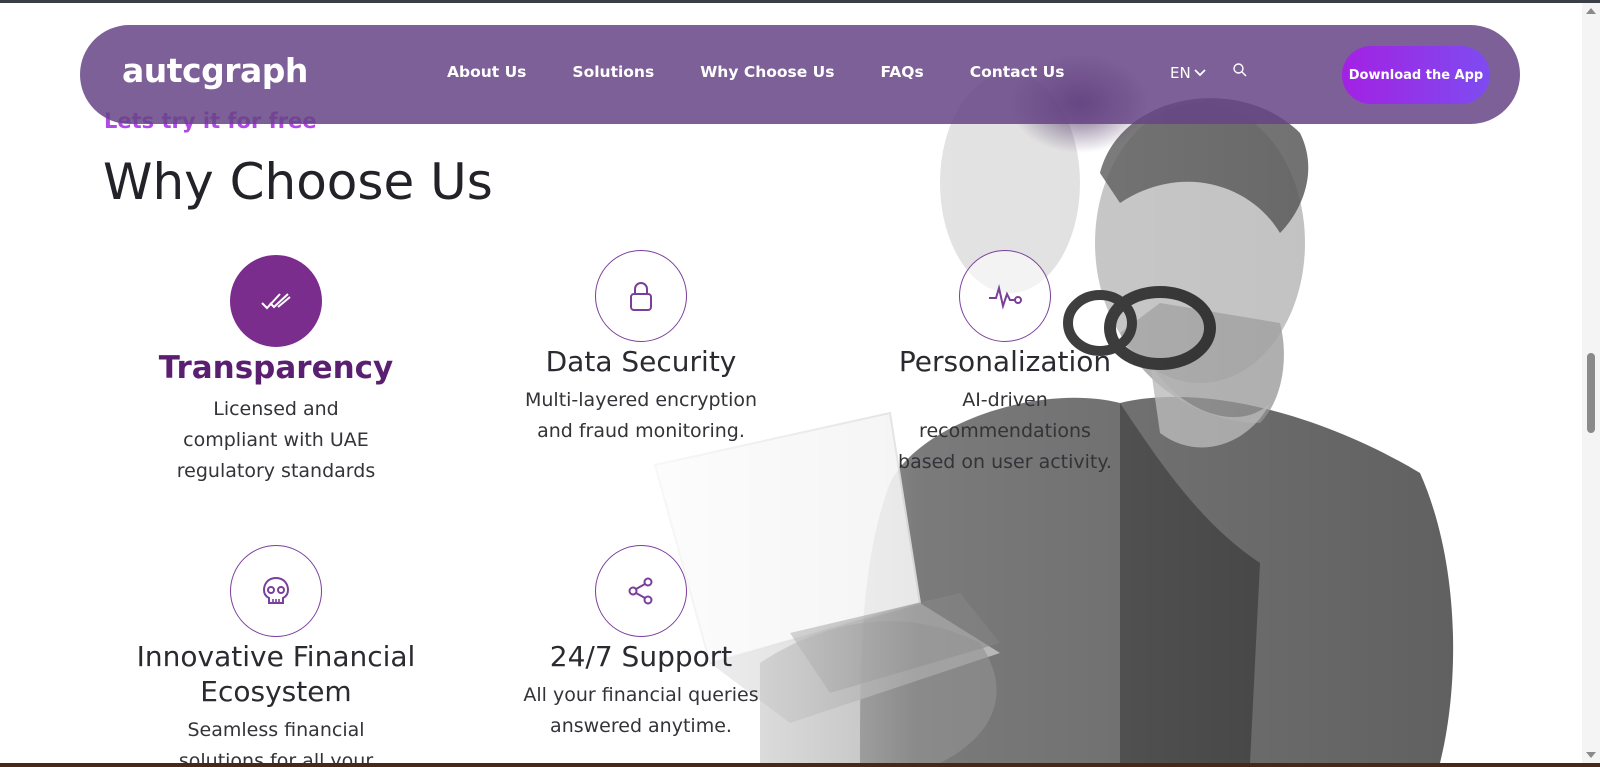  Describe the element at coordinates (641, 726) in the screenshot. I see `feature-desc-line: answered anytime.` at that location.